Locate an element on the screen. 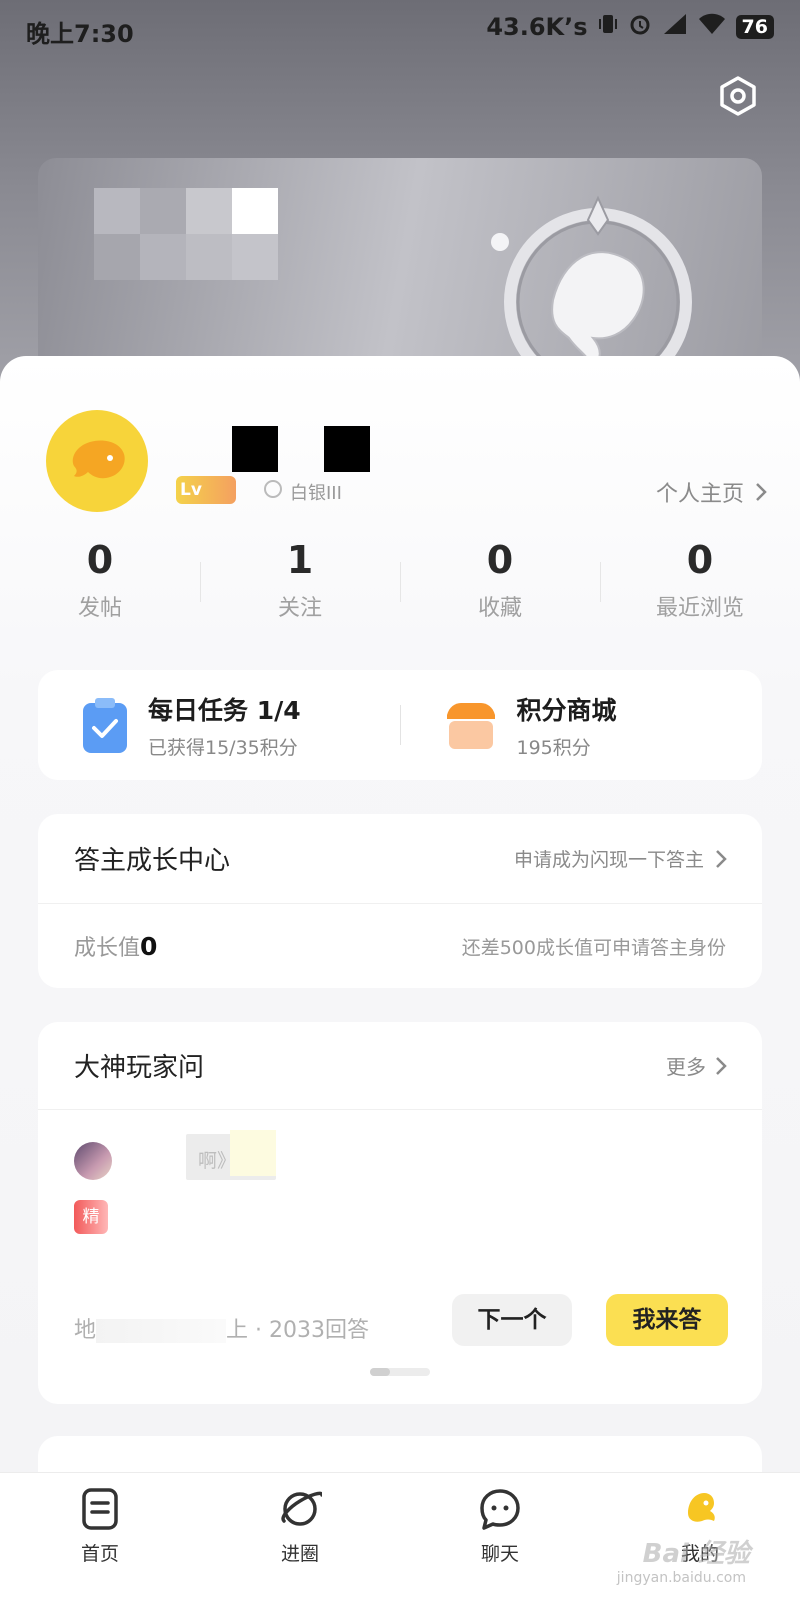 The height and width of the screenshot is (1600, 800). points-balance: 195积分 is located at coordinates (553, 747).